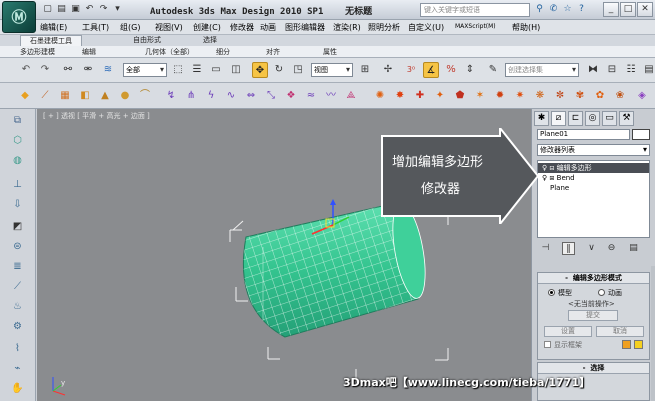 The image size is (655, 401). Describe the element at coordinates (592, 118) in the screenshot. I see `motion-tab-icon: ◎` at that location.